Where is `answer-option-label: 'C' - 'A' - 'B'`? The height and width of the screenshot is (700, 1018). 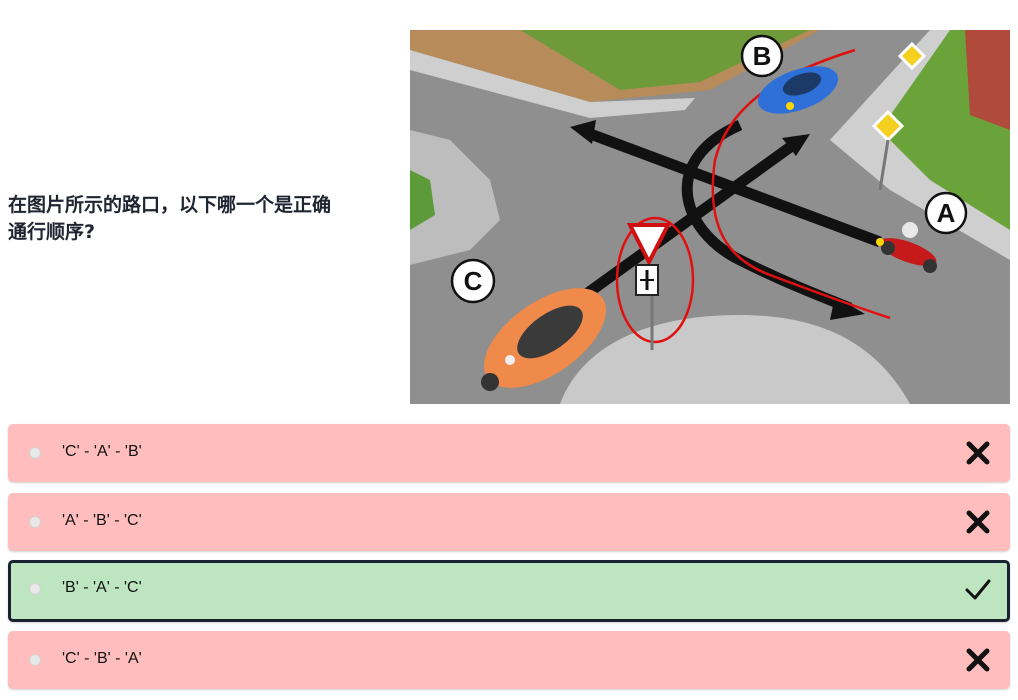 answer-option-label: 'C' - 'A' - 'B' is located at coordinates (102, 451).